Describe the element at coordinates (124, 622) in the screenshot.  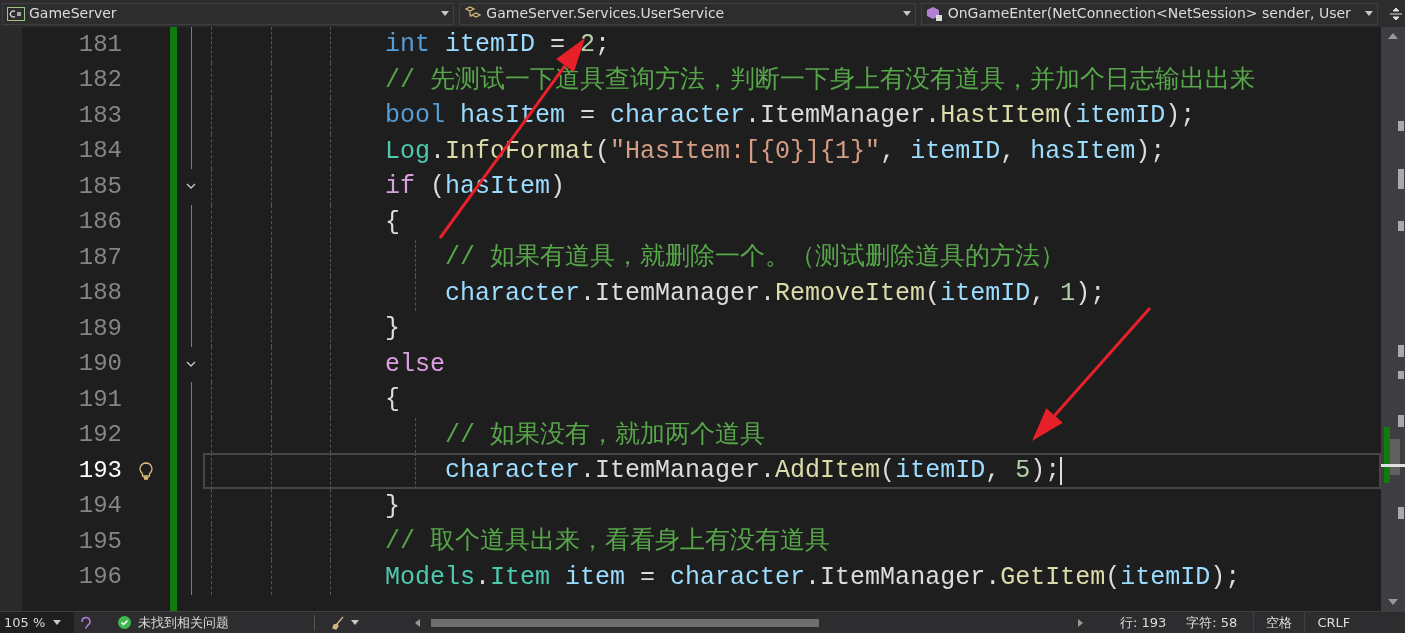
I see `check-circle-icon` at that location.